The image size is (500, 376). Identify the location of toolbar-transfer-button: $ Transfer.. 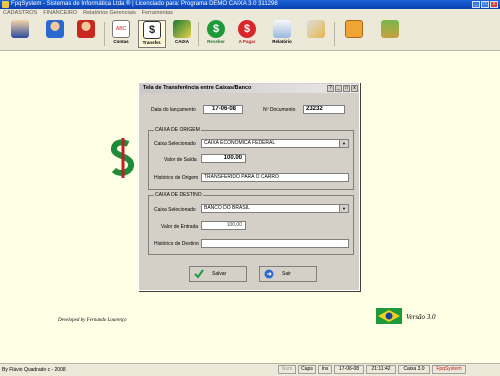
(152, 34).